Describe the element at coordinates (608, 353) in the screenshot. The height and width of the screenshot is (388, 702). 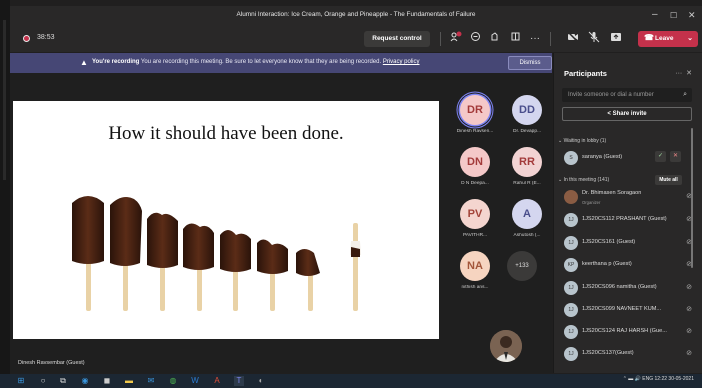
I see `participant-name: 1JS20CS137(Guest)` at that location.